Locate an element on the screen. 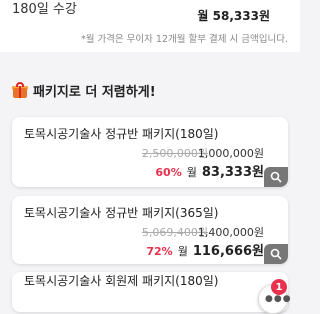 The image size is (320, 314). sale-price: 1,400,000원 is located at coordinates (230, 232).